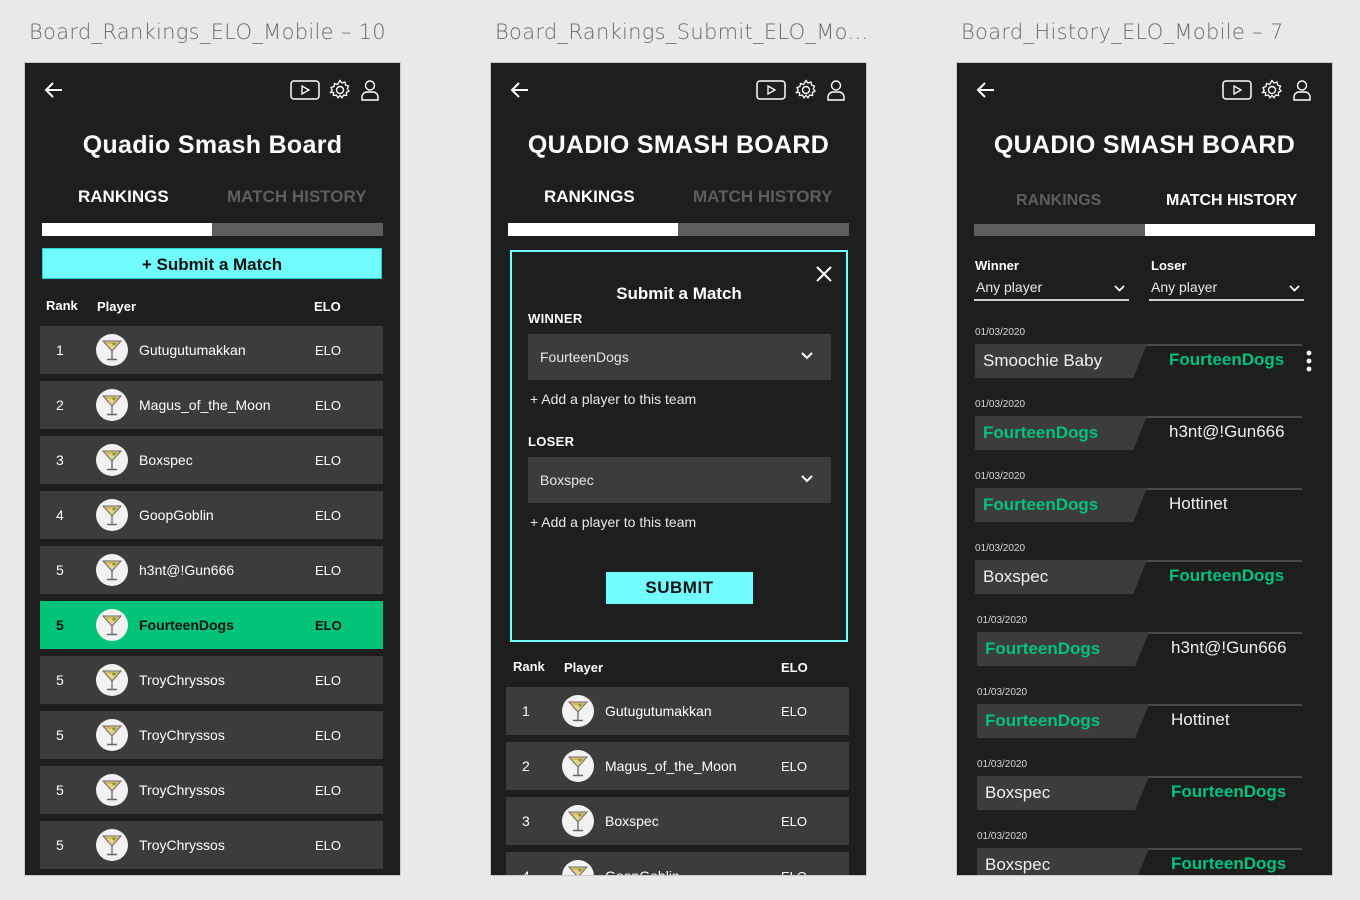  I want to click on submit-match-button: + Submit a Match, so click(212, 263).